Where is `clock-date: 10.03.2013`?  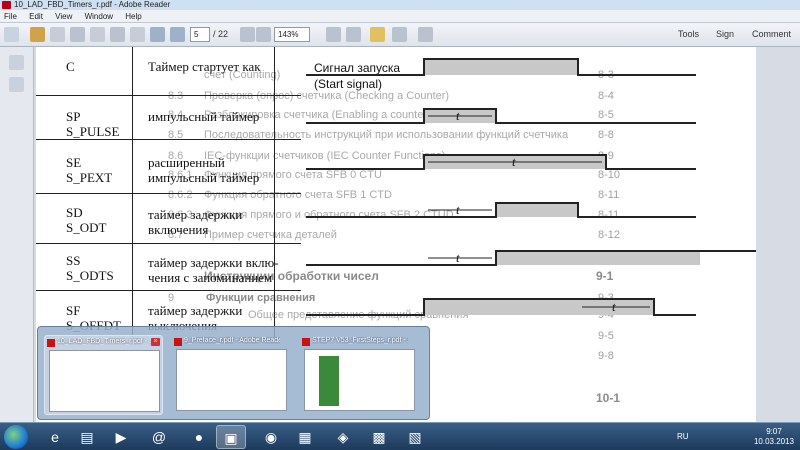
clock-date: 10.03.2013 is located at coordinates (774, 441).